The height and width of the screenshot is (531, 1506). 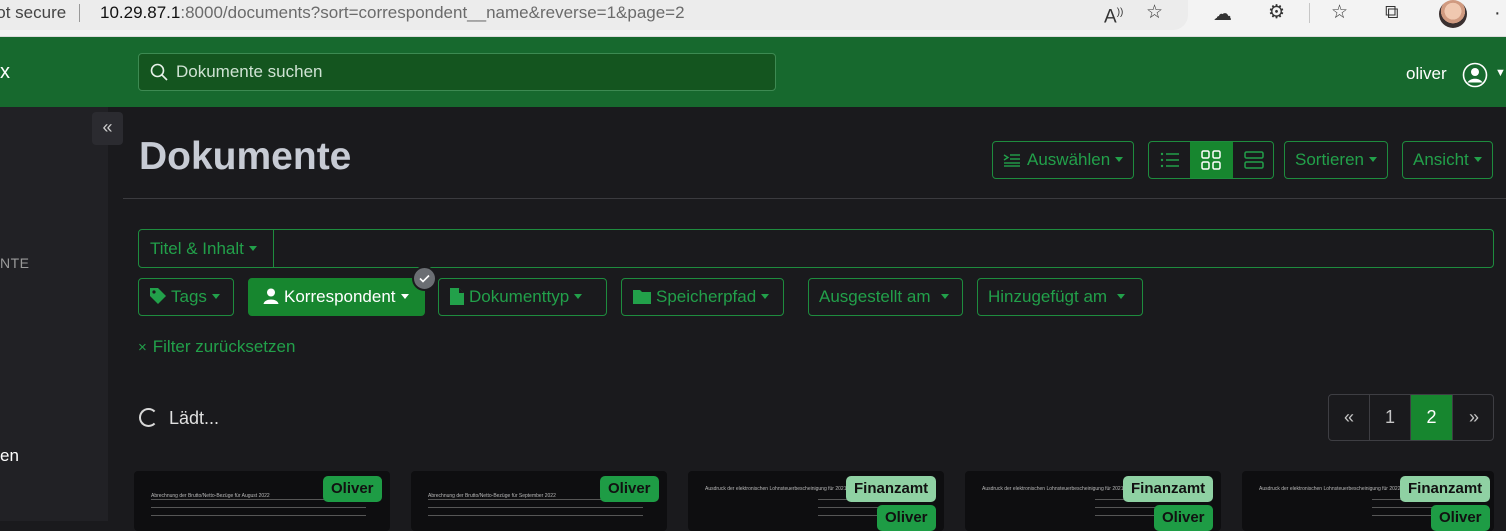 What do you see at coordinates (1329, 159) in the screenshot?
I see `sort-button-label: Sortieren` at bounding box center [1329, 159].